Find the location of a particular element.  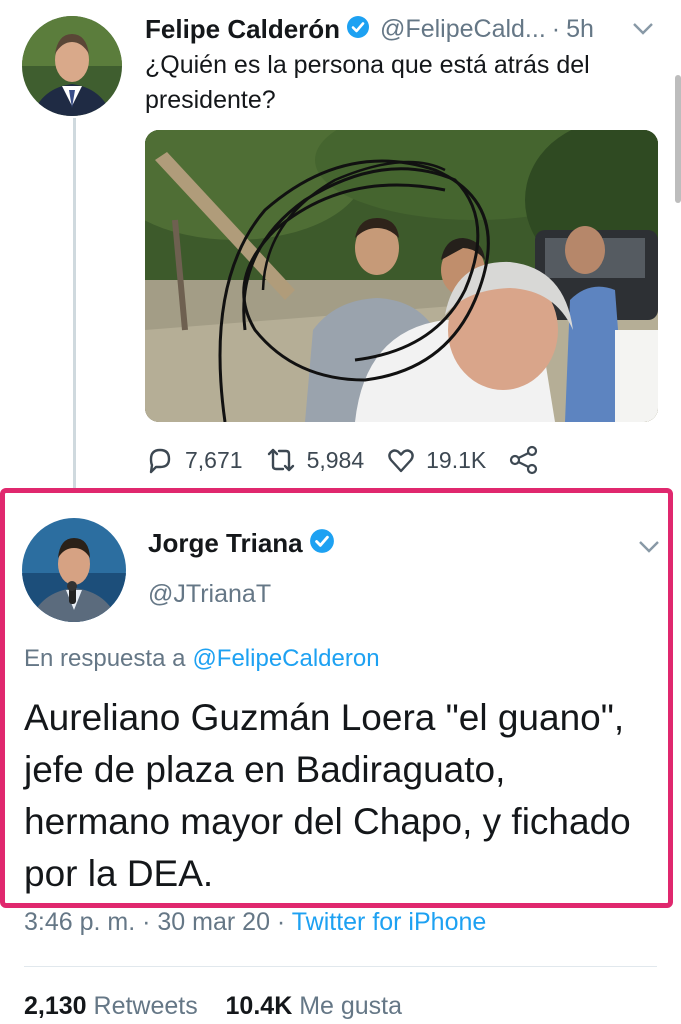

tweet-time: 5h is located at coordinates (580, 29).